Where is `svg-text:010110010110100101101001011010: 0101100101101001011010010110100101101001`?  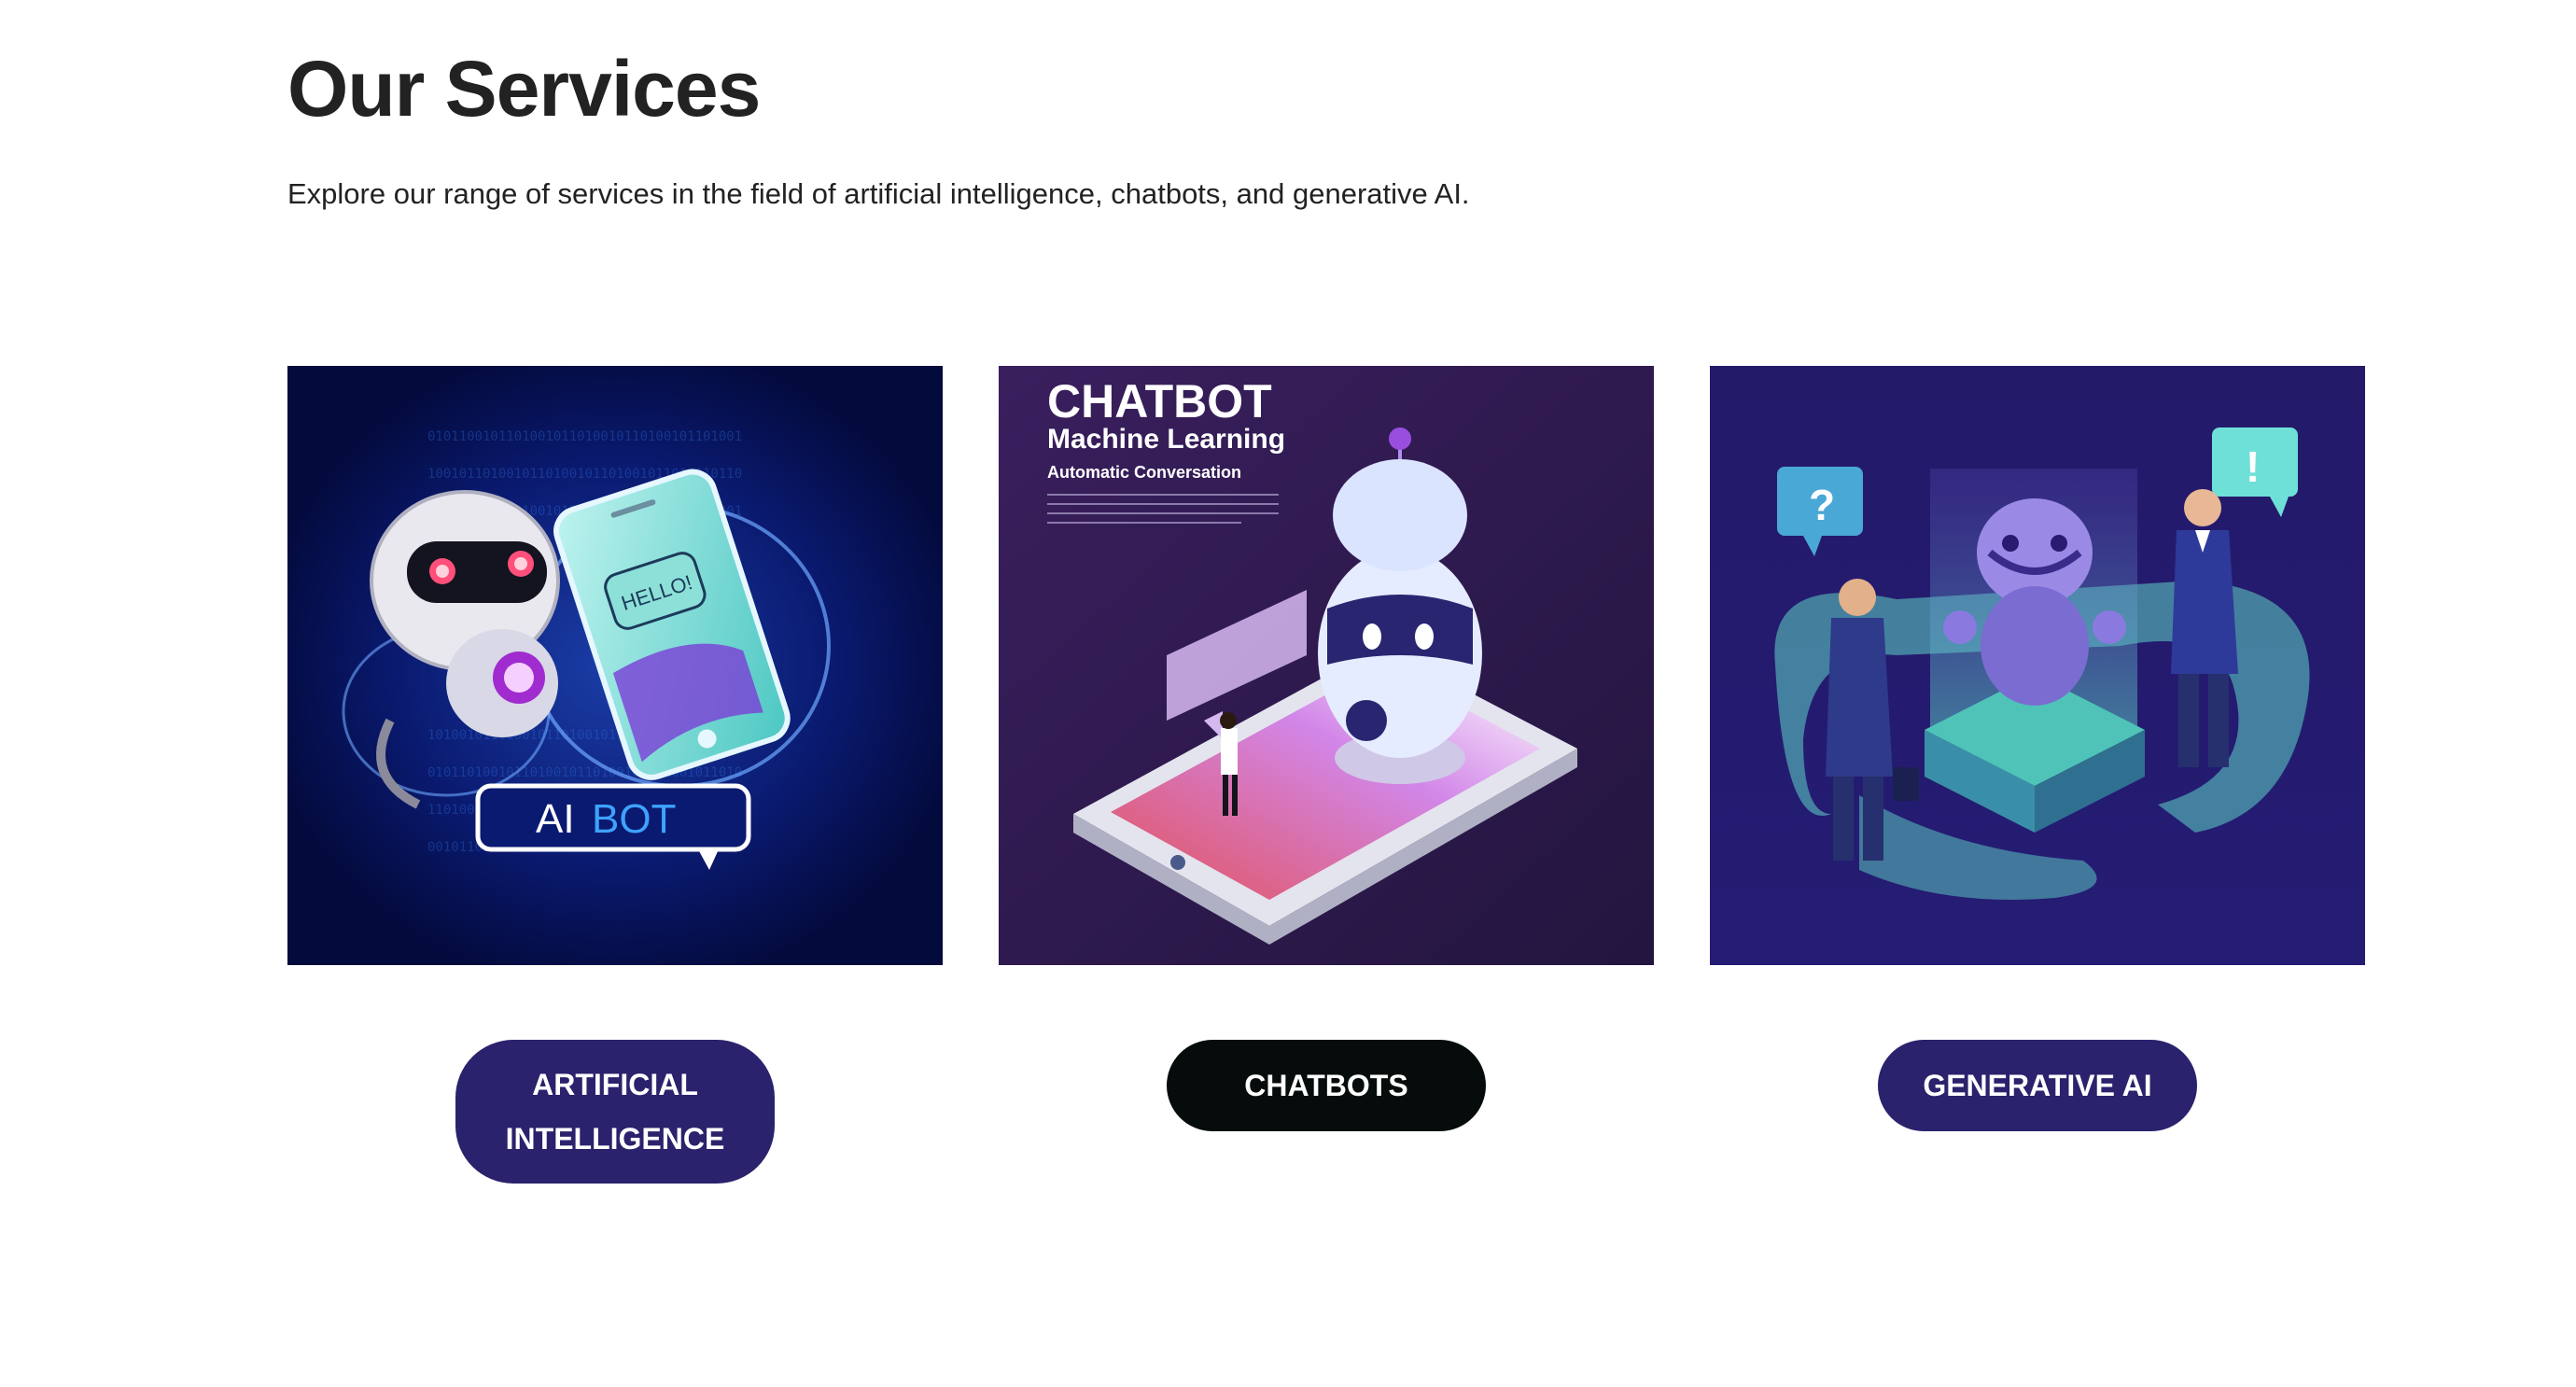
svg-text:010110010110100101101001011010: 0101100101101001011010010110100101101001 is located at coordinates (584, 436).